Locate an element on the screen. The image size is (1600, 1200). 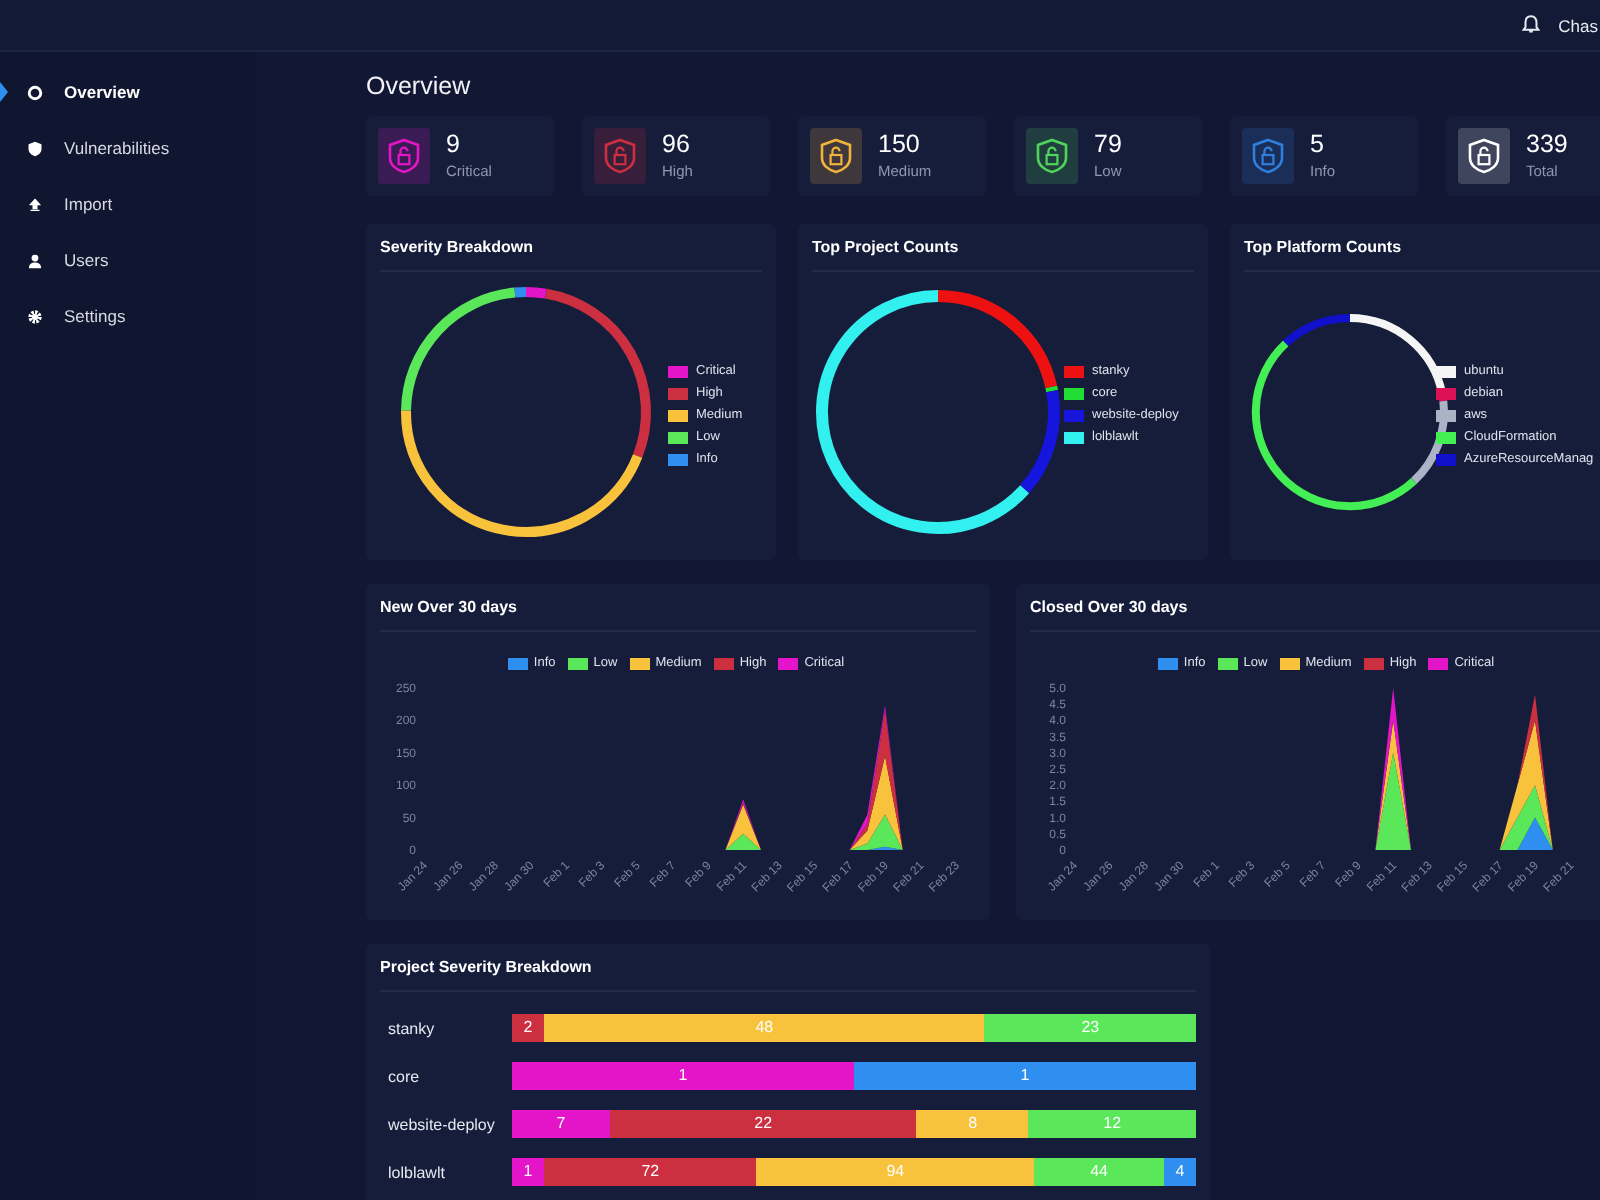
stat-value: 150 is located at coordinates (900, 145).